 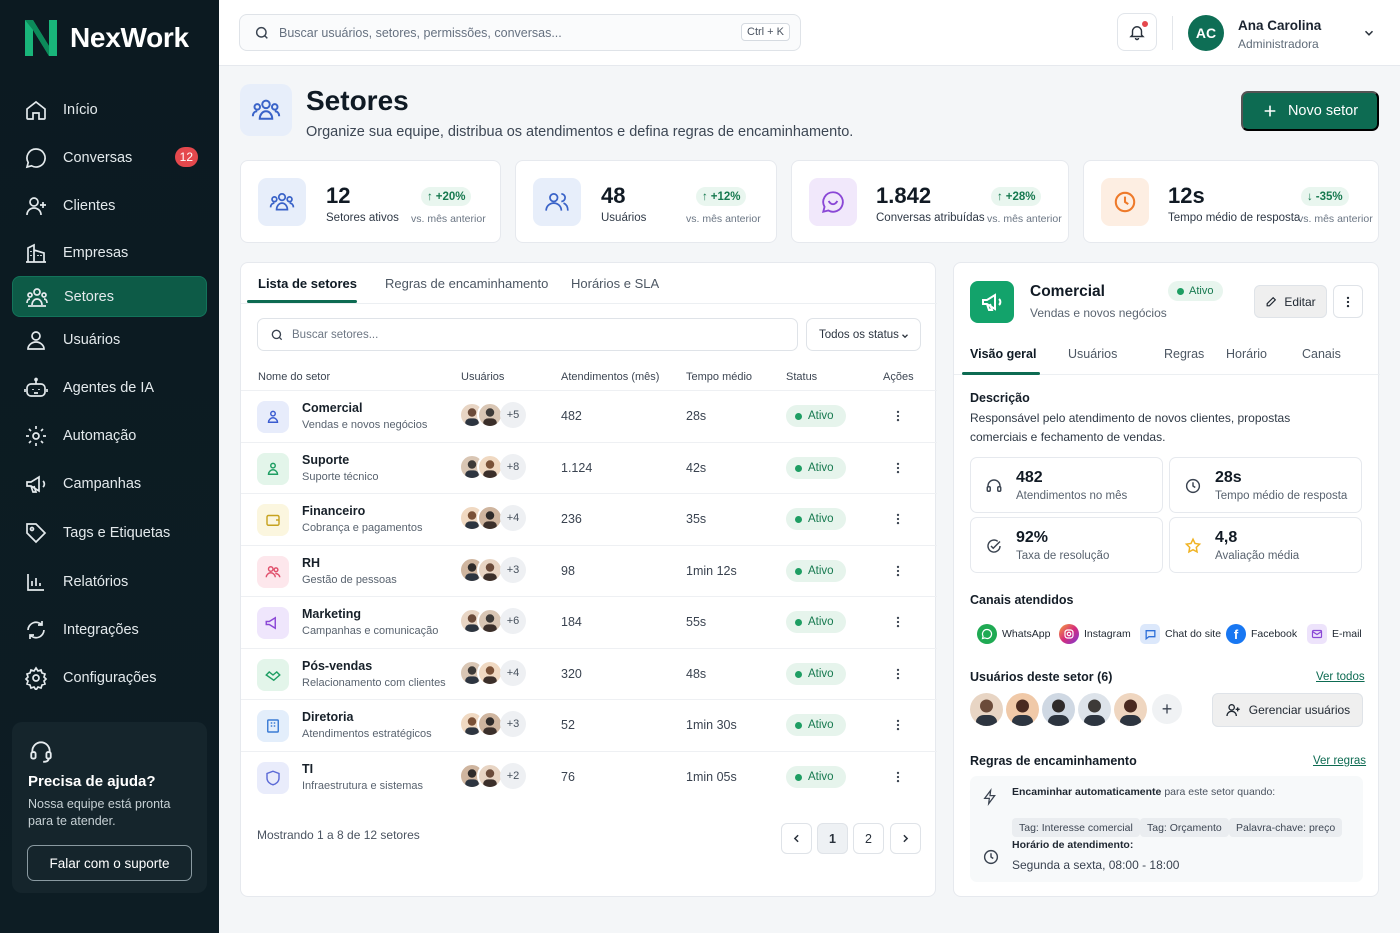 I want to click on nav-item-tags: Tags e Etiquetas, so click(x=109, y=532).